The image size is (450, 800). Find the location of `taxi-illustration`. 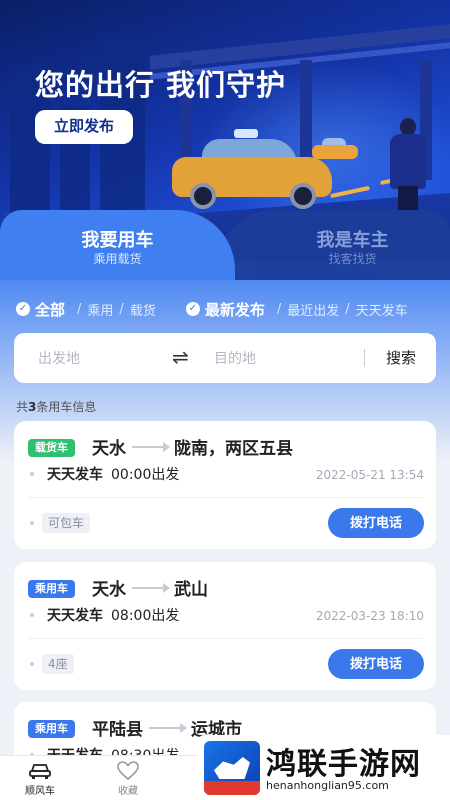

taxi-illustration is located at coordinates (252, 169).